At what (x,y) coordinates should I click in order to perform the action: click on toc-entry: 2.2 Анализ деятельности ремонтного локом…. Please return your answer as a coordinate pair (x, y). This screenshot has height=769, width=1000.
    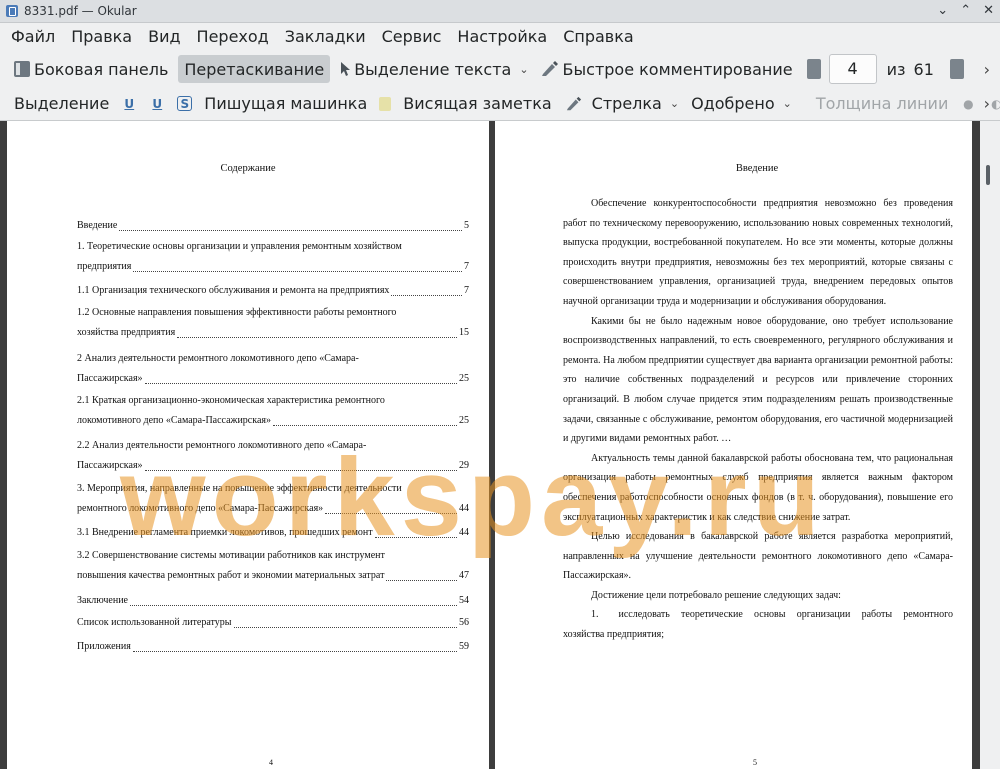
    Looking at the image, I should click on (273, 456).